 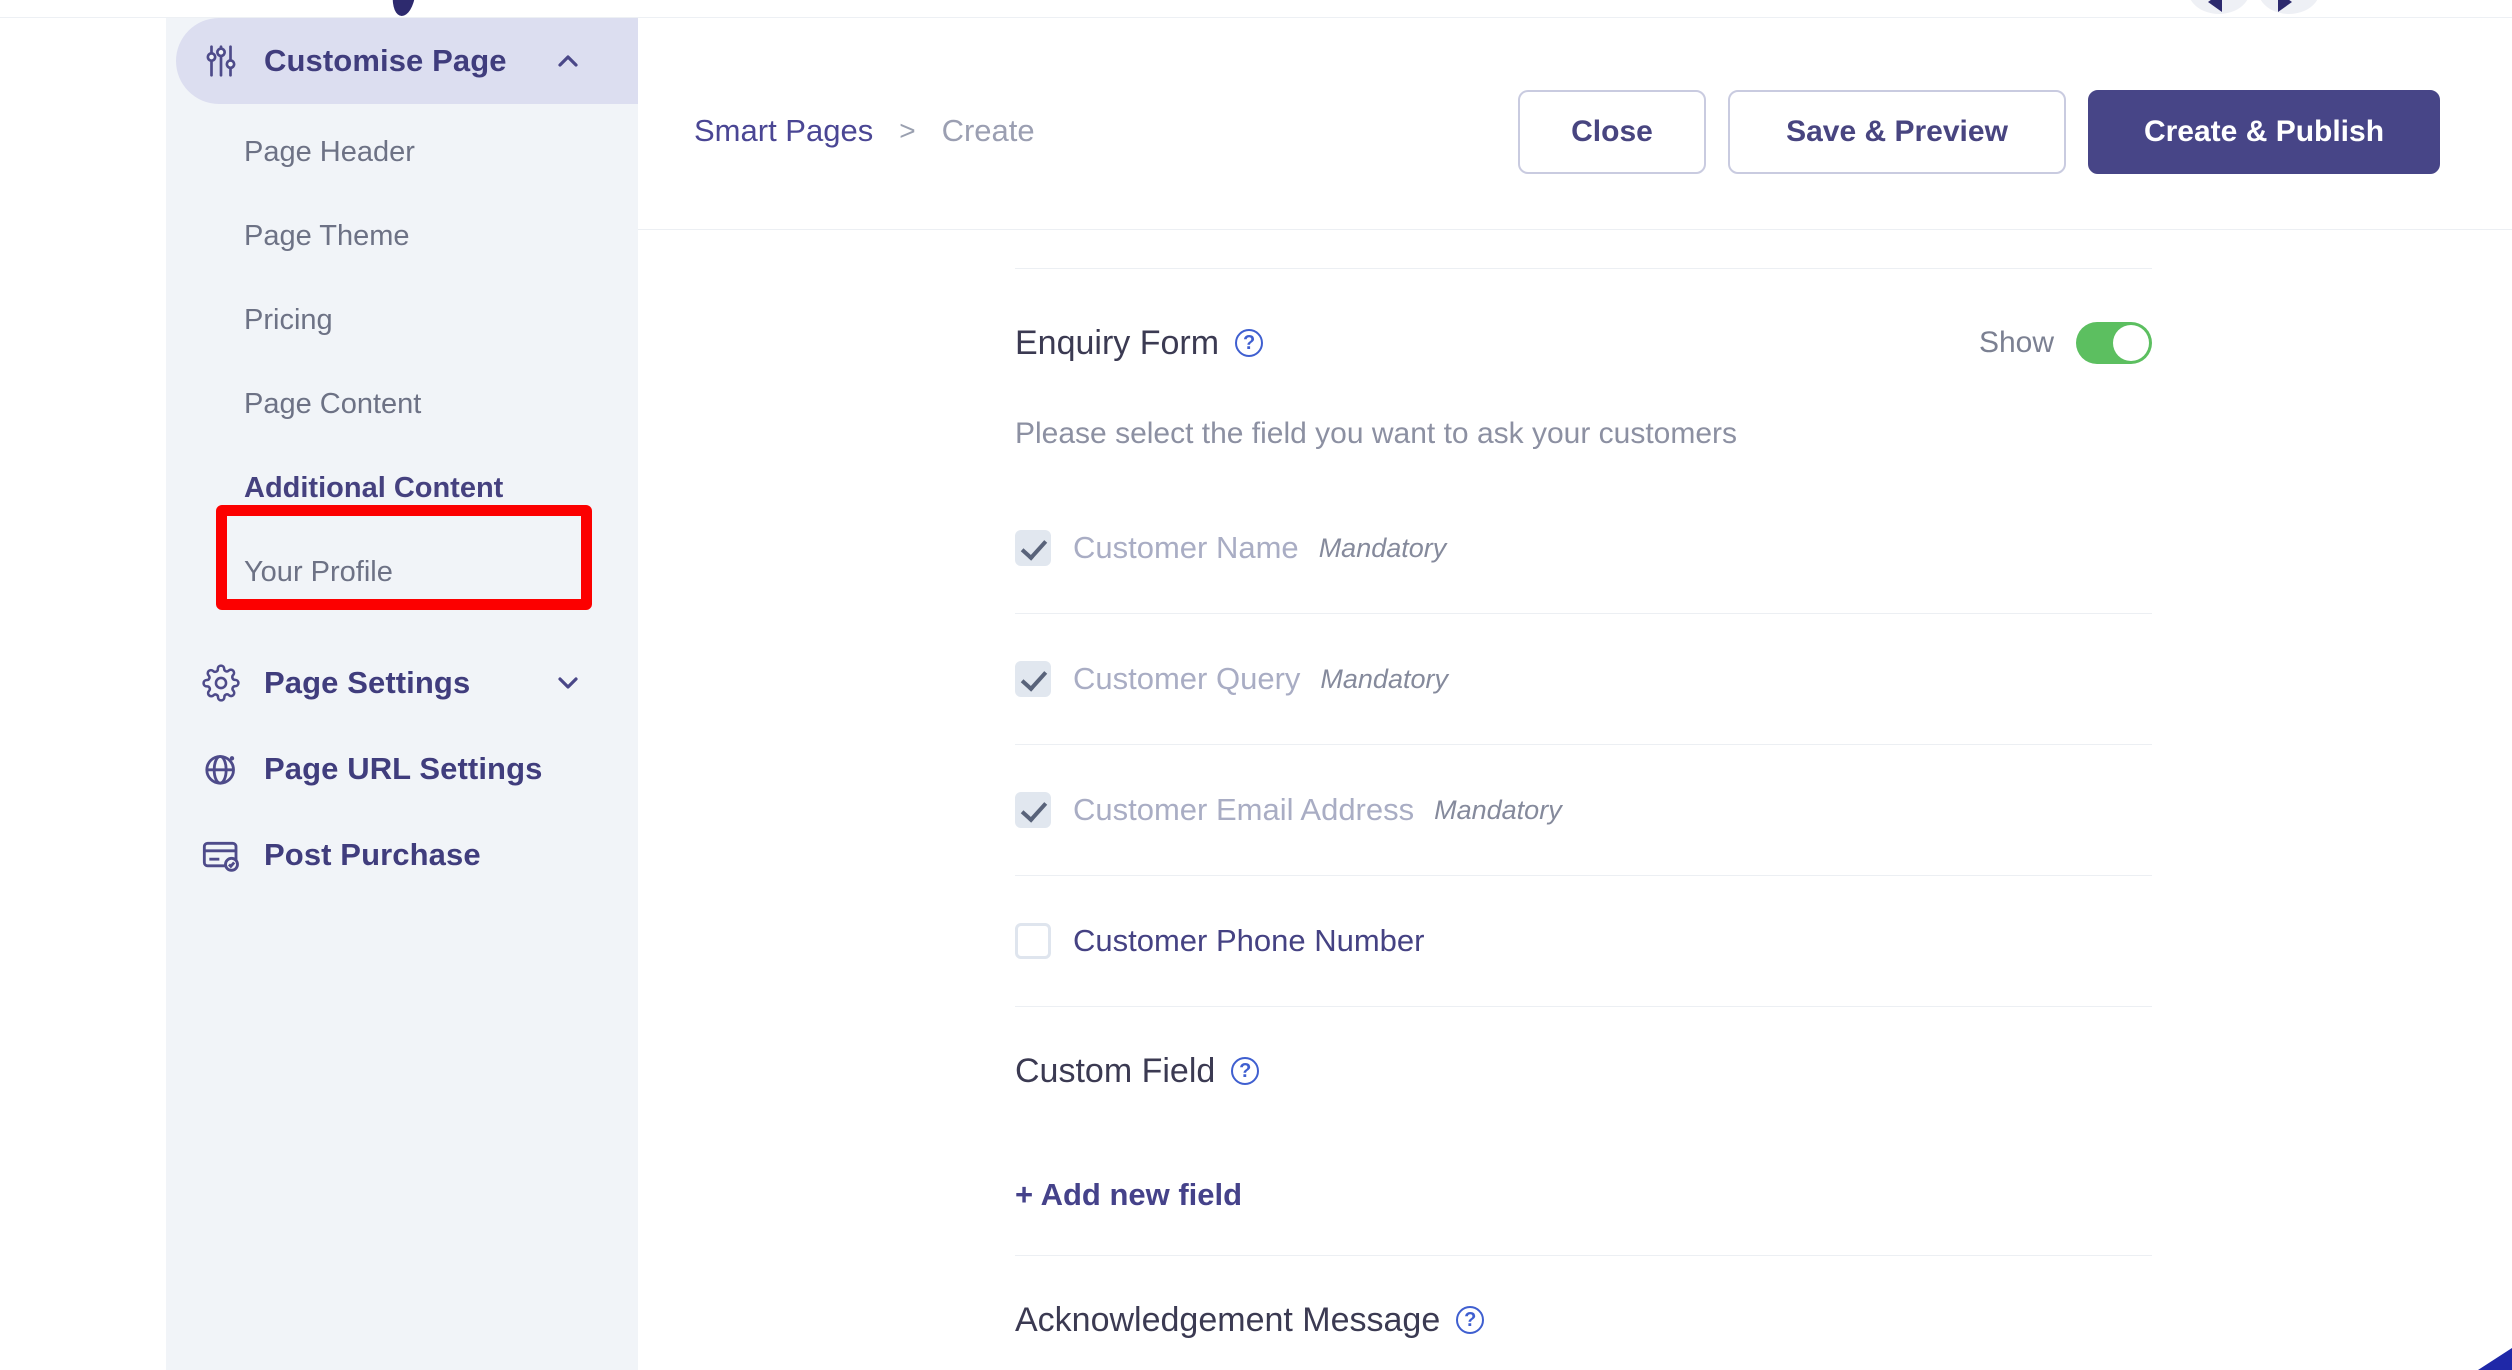 What do you see at coordinates (327, 235) in the screenshot?
I see `sidebar-item-label: Page Theme` at bounding box center [327, 235].